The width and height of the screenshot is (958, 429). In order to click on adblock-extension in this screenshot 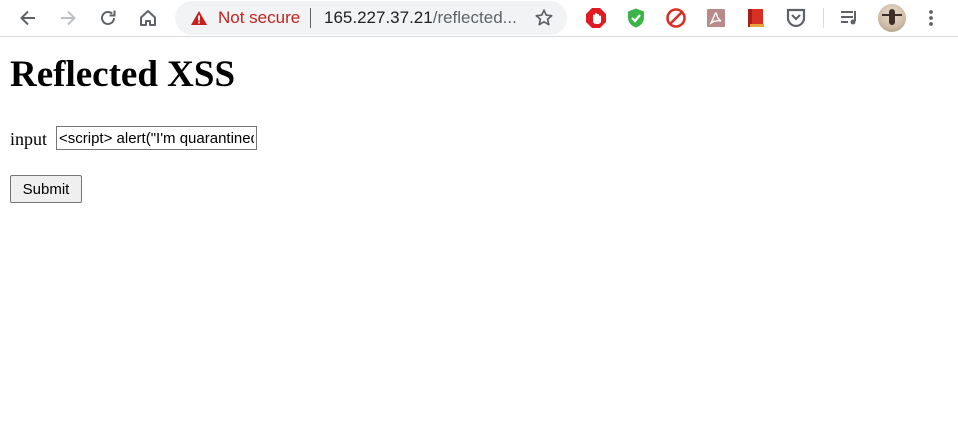, I will do `click(596, 18)`.